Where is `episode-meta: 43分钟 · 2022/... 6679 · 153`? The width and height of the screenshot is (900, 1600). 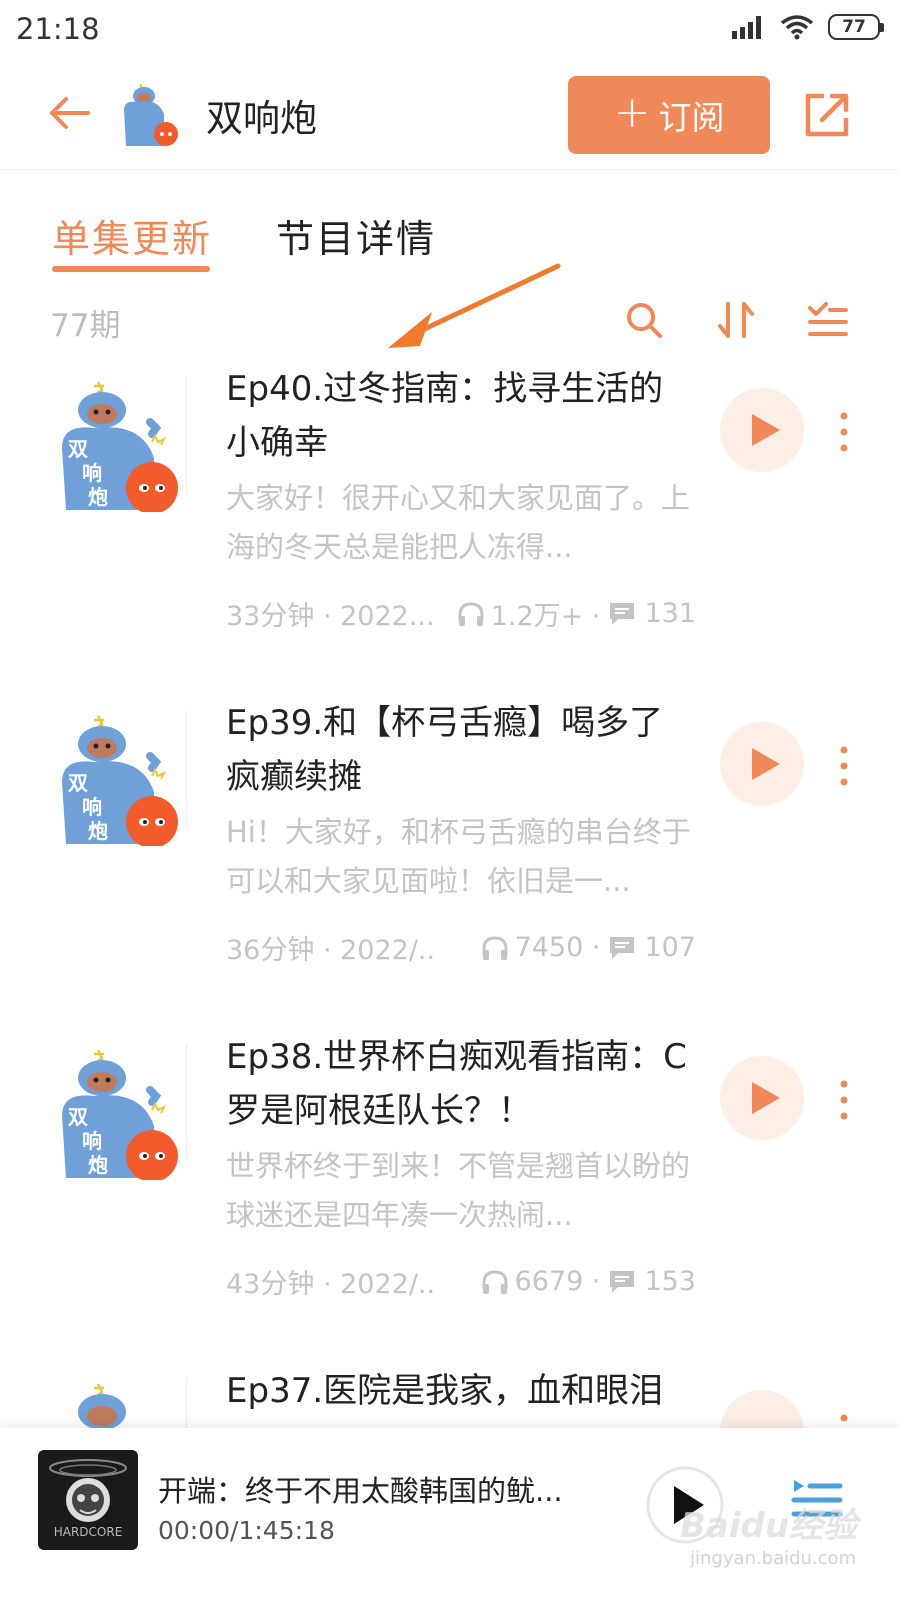 episode-meta: 43分钟 · 2022/... 6679 · 153 is located at coordinates (461, 1281).